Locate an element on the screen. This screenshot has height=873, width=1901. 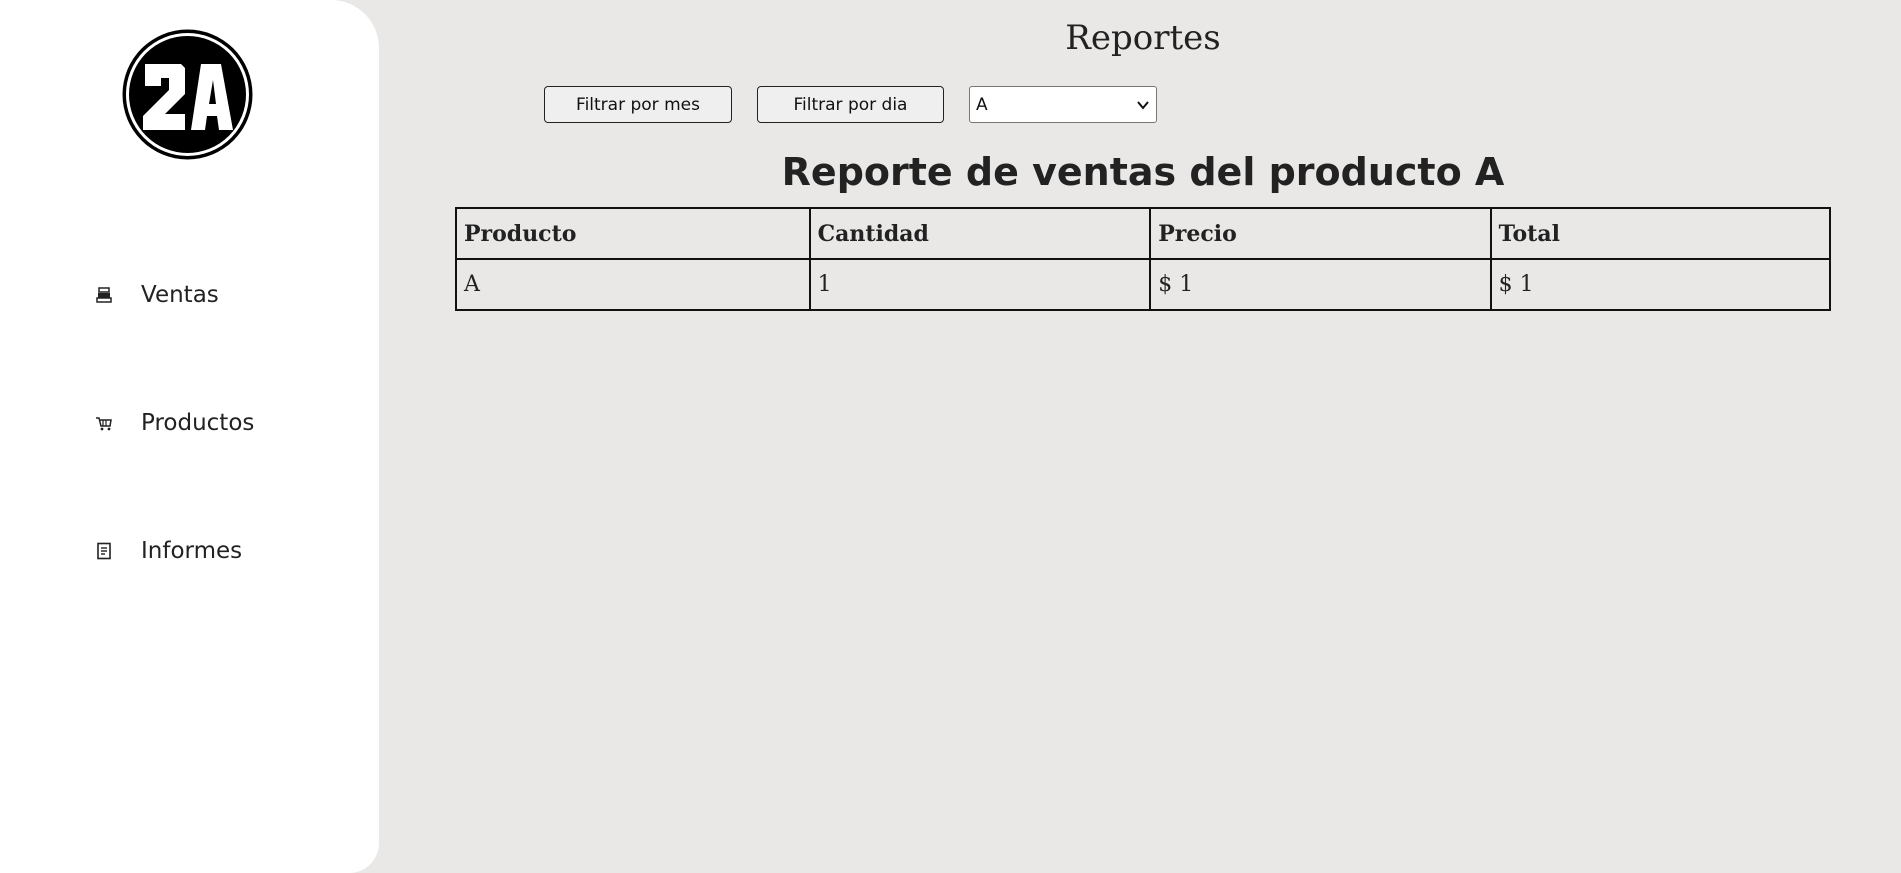
filter-bar: Filtrar por mes Filtrar por dia A is located at coordinates (850, 104).